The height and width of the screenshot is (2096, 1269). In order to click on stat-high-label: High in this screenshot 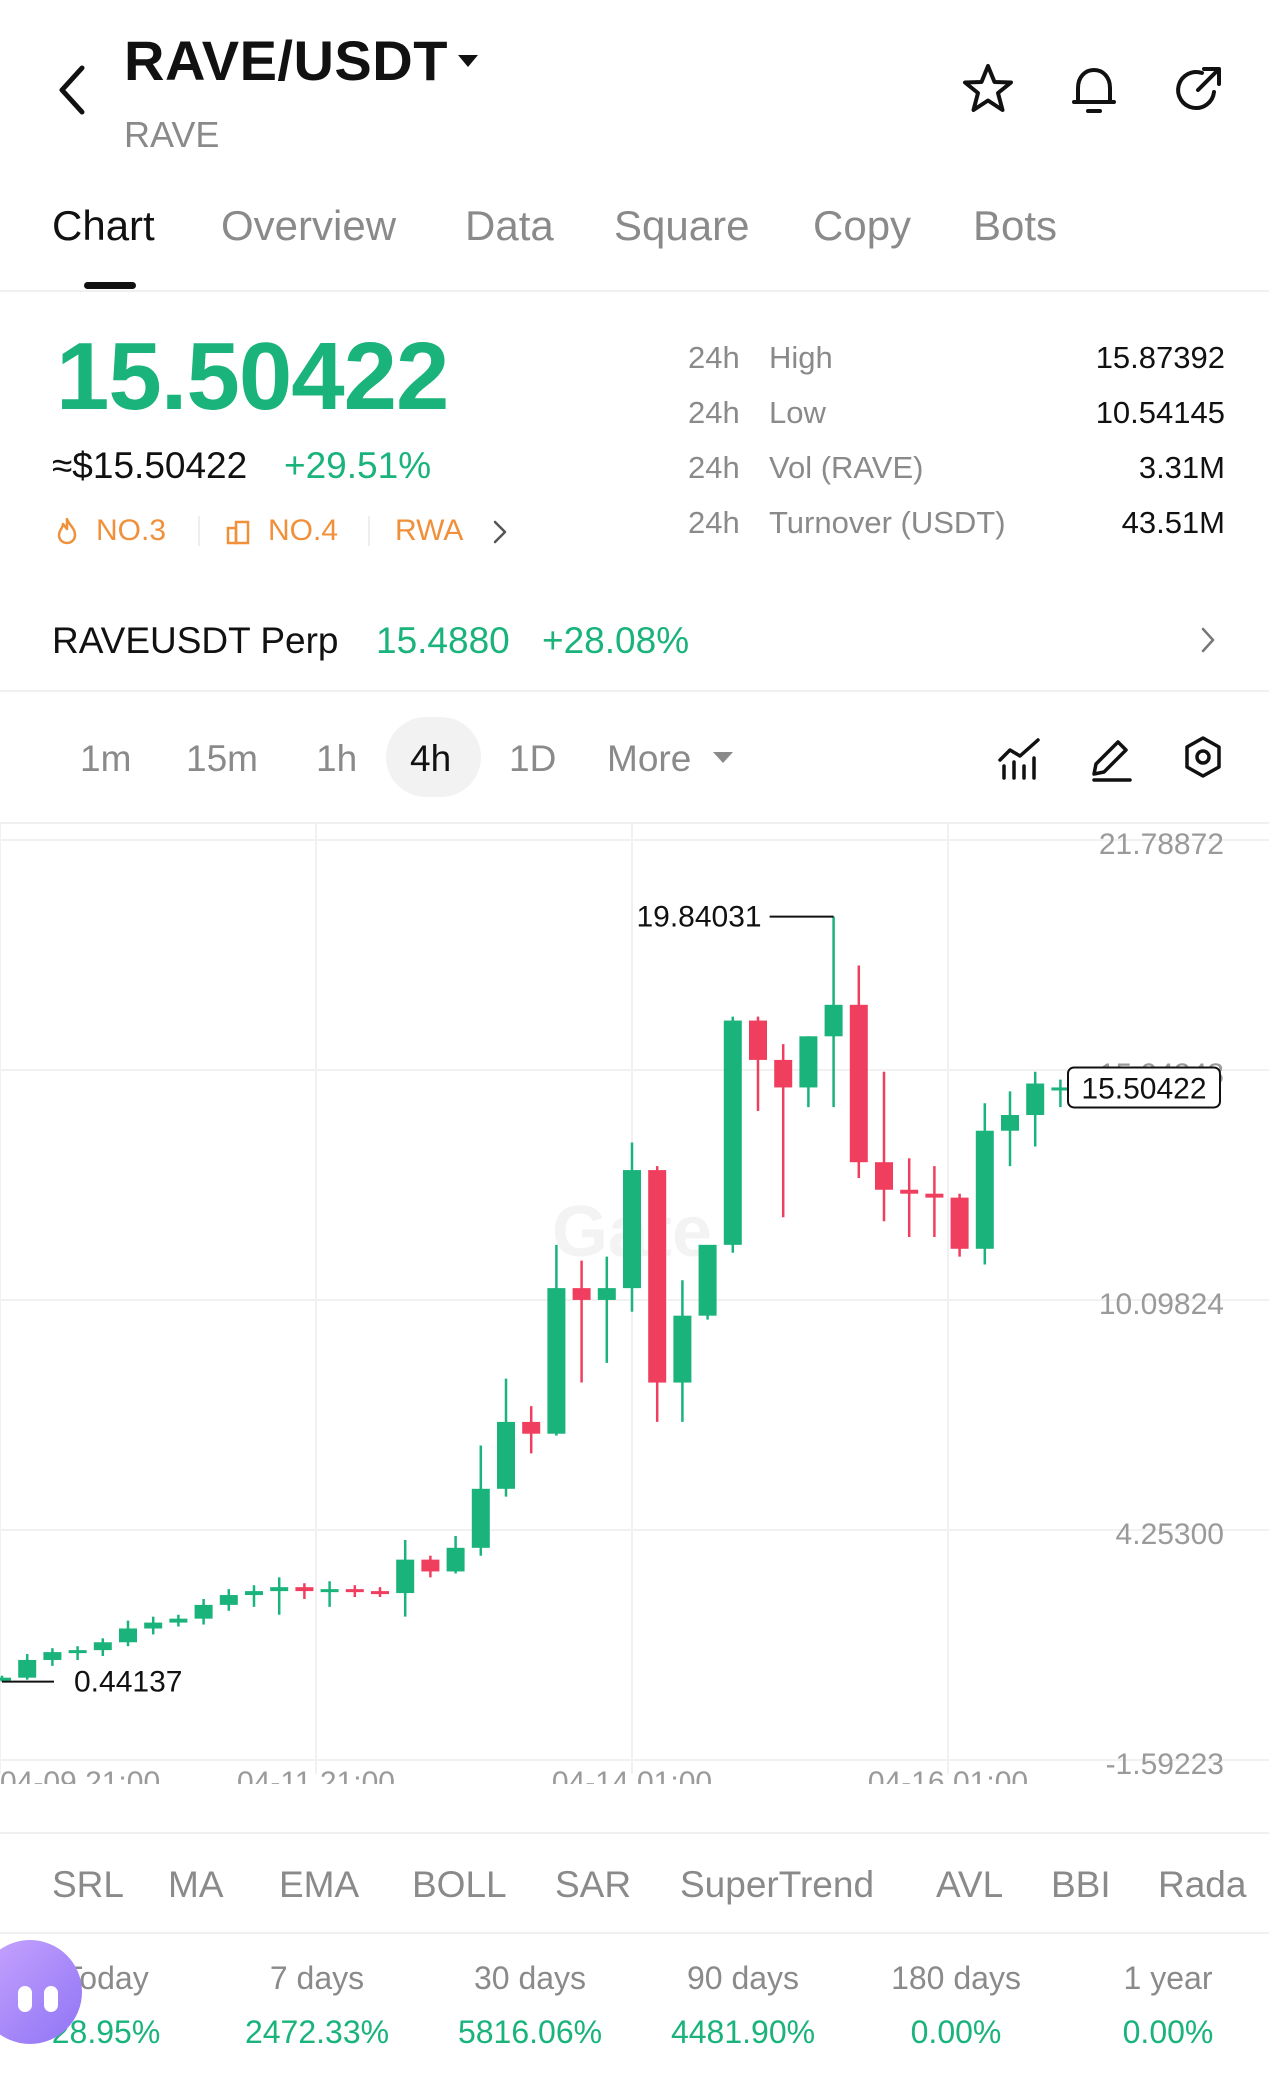, I will do `click(801, 357)`.